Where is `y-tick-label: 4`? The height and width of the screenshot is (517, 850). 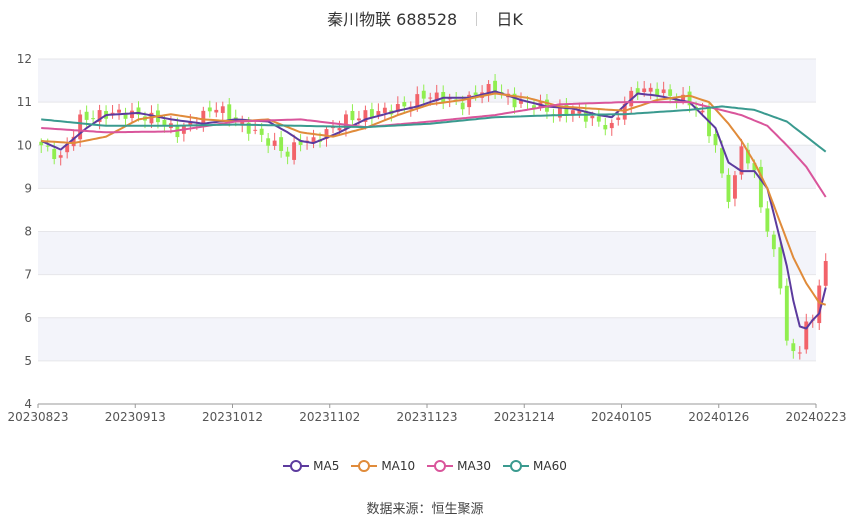 y-tick-label: 4 is located at coordinates (28, 404).